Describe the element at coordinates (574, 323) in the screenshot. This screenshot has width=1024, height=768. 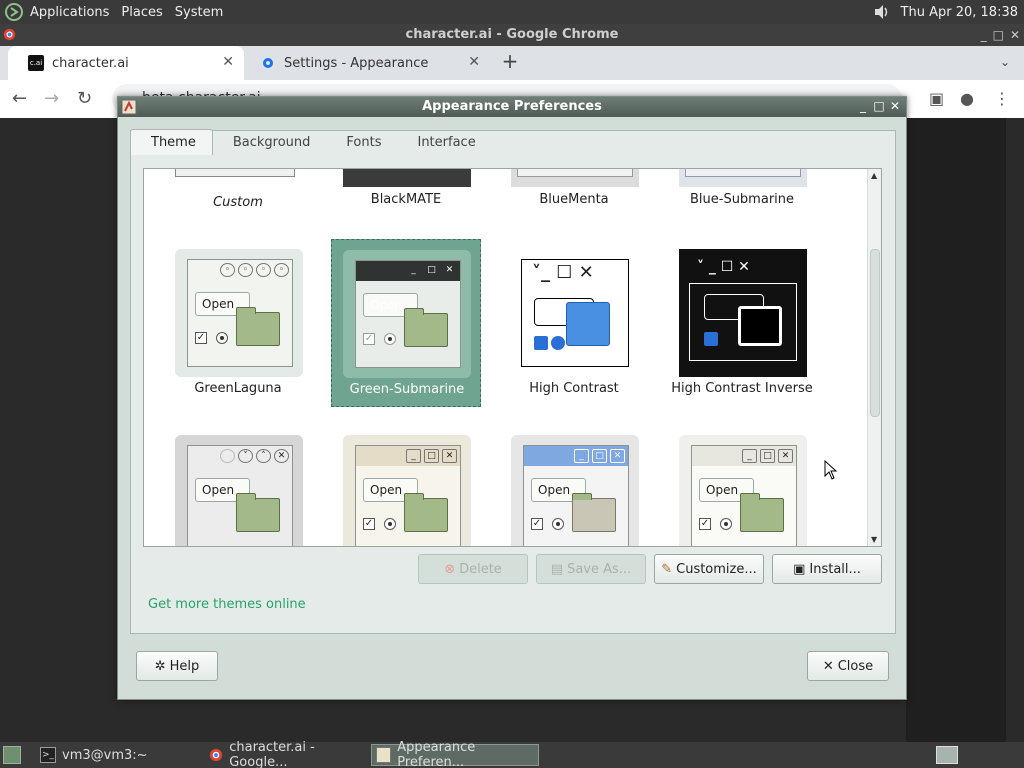
I see `theme-item-high-contrast: ˅_ ☐ ✕ High Contrast` at that location.